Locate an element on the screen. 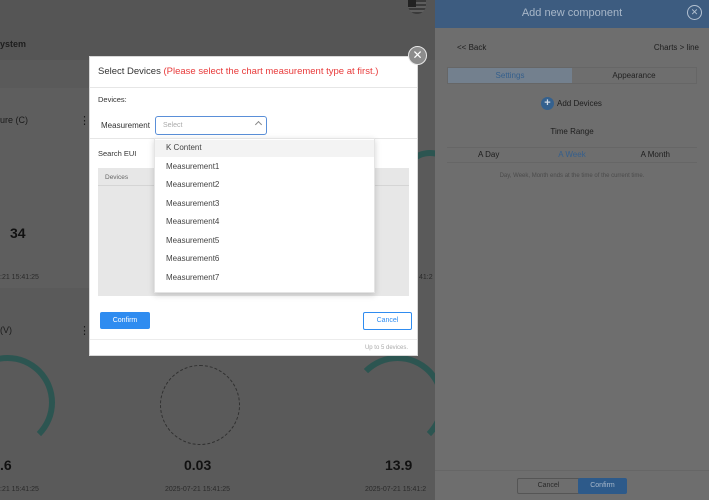  card-value: 0.03 is located at coordinates (198, 465).